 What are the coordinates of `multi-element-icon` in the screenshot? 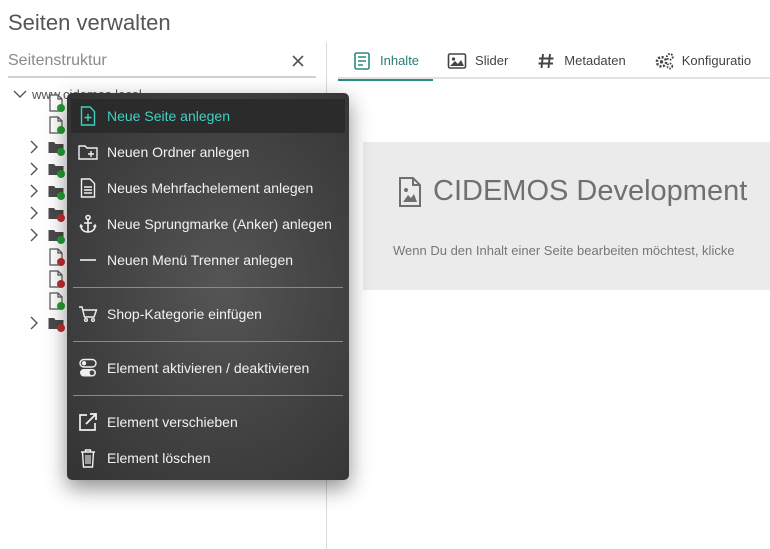 It's located at (88, 188).